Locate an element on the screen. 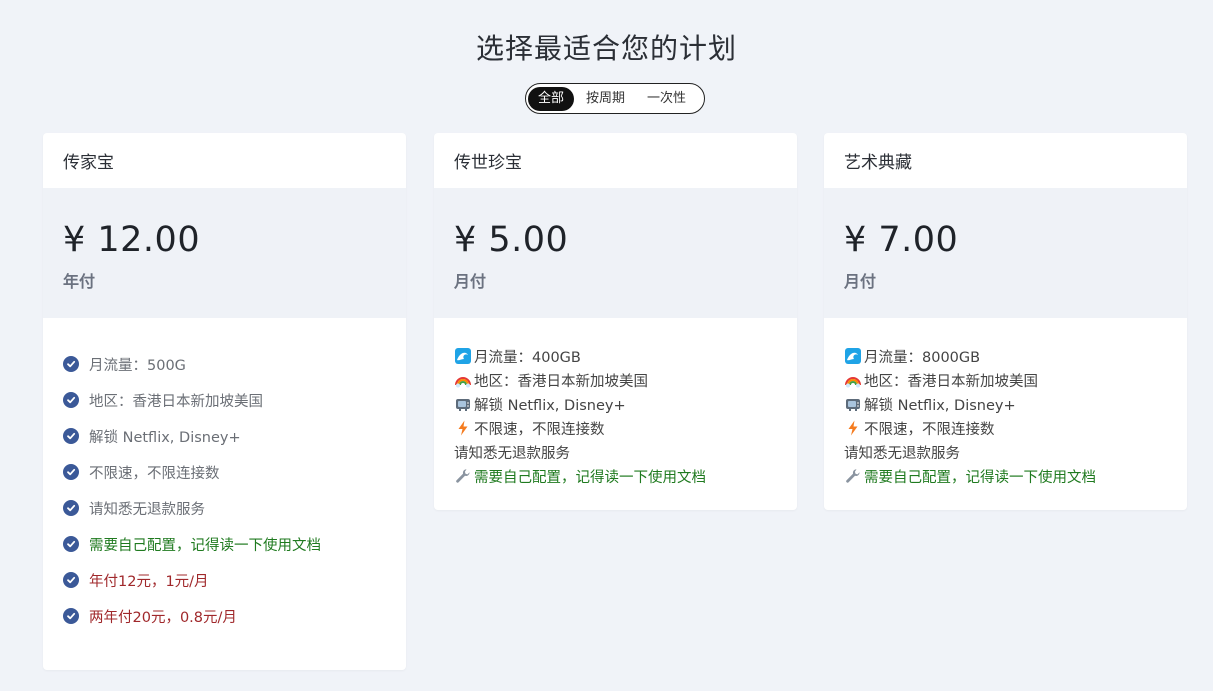  plan-price-block: ¥ 5.00 月付 is located at coordinates (615, 253).